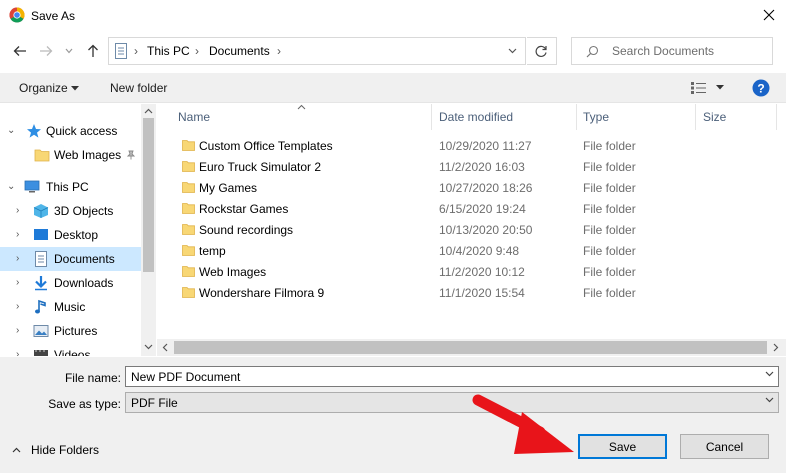 This screenshot has width=786, height=473. Describe the element at coordinates (476, 117) in the screenshot. I see `column-header-date: Date modified` at that location.